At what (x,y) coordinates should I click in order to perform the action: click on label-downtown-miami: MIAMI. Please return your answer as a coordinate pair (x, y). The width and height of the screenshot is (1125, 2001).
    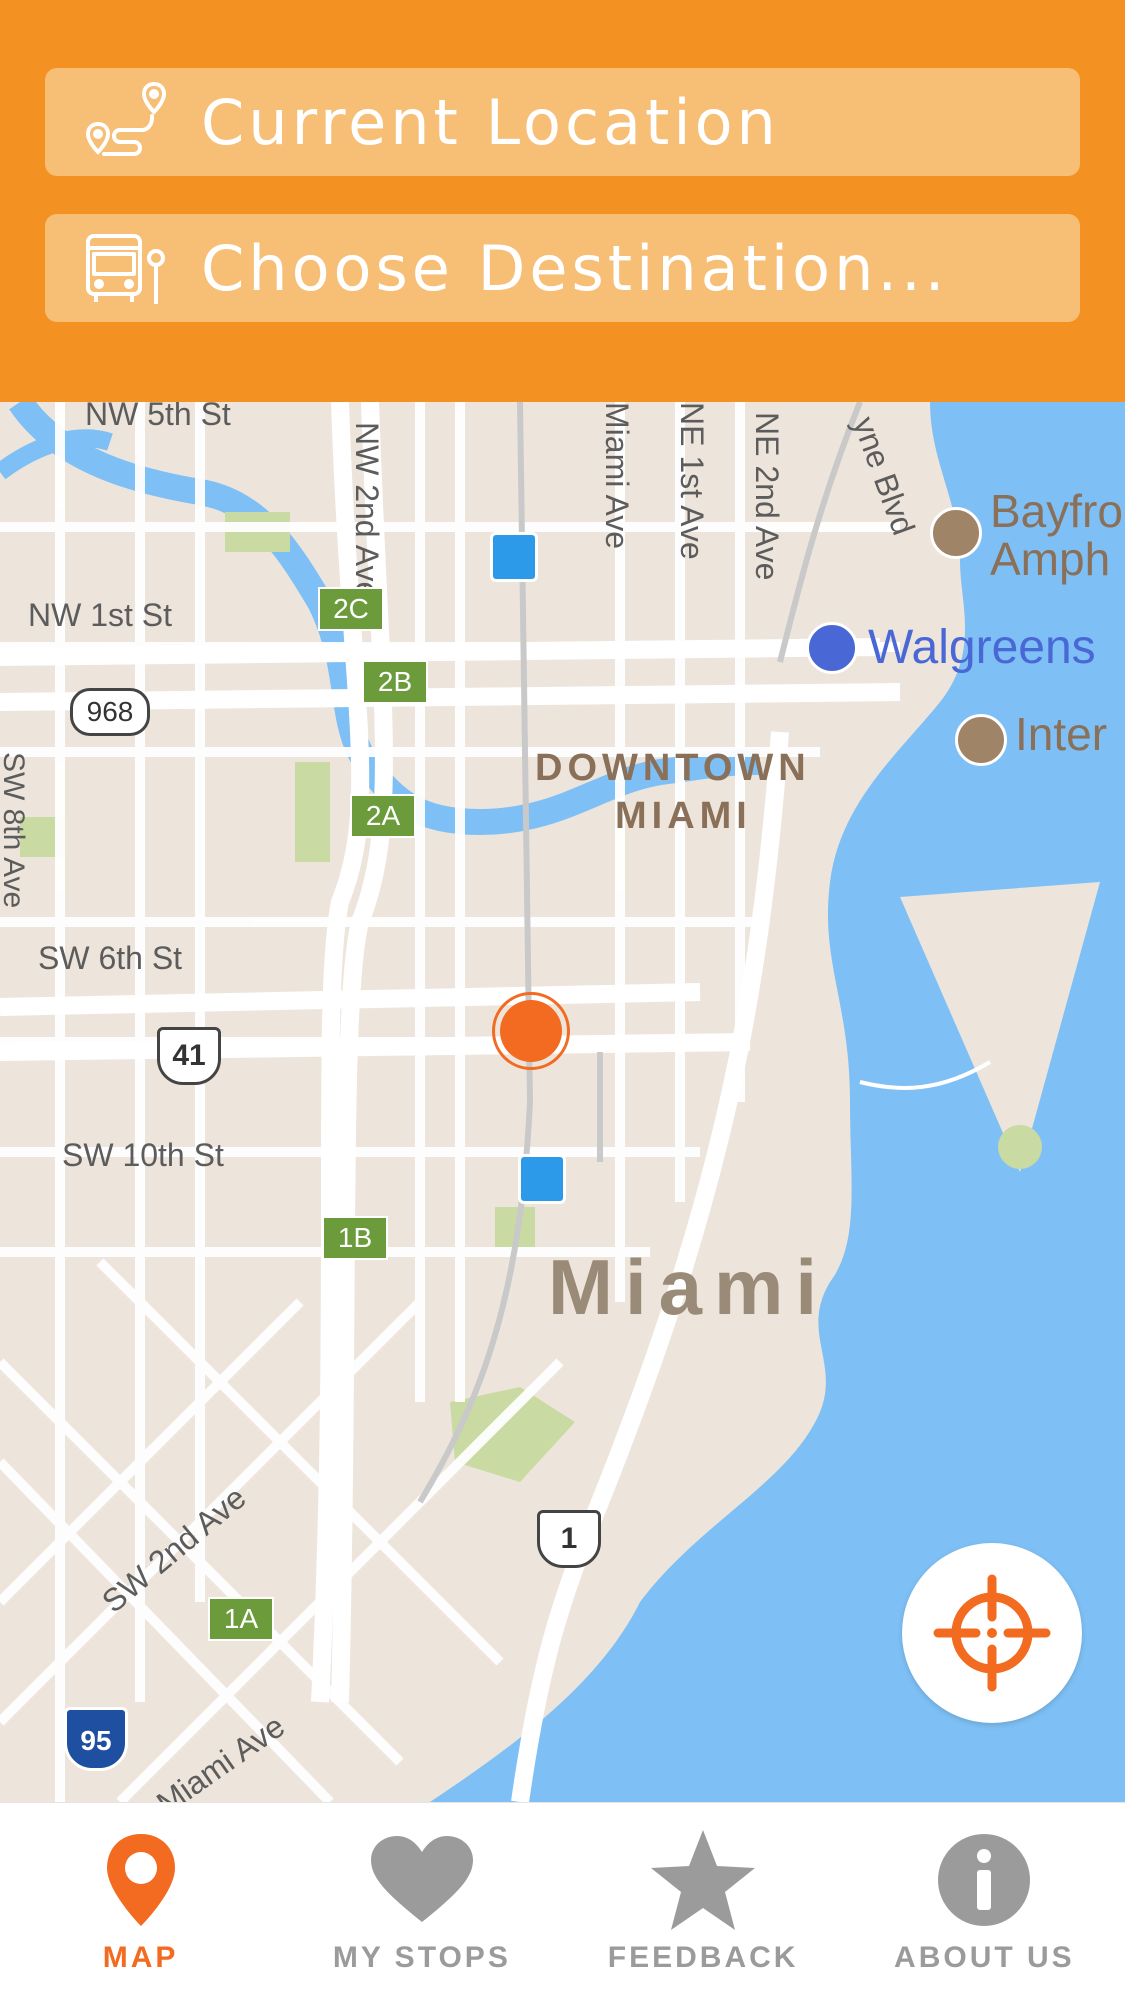
    Looking at the image, I should click on (683, 816).